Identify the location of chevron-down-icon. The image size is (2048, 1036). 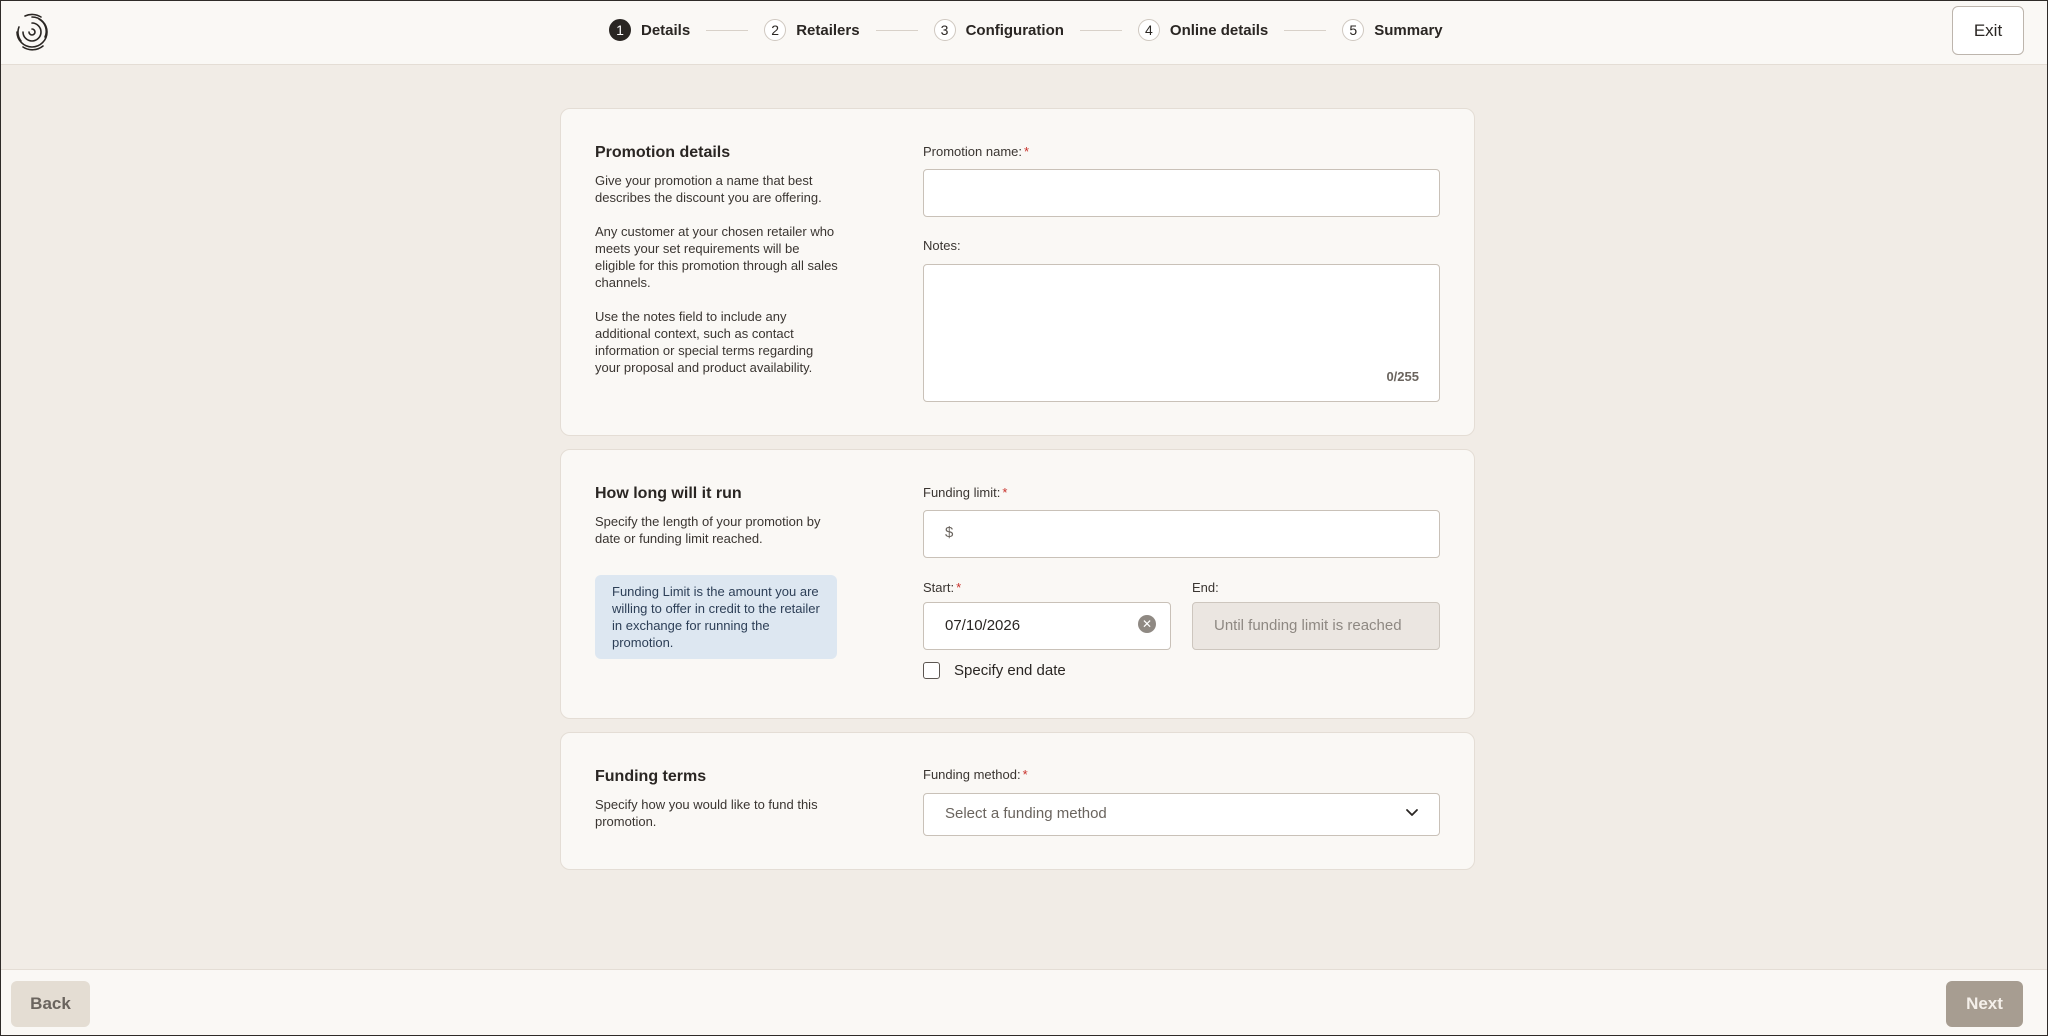
(1412, 812).